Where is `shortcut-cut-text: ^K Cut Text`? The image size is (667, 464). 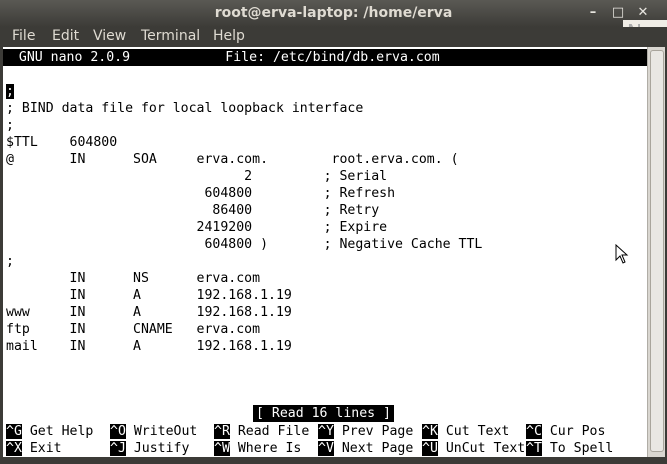 shortcut-cut-text: ^K Cut Text is located at coordinates (466, 431).